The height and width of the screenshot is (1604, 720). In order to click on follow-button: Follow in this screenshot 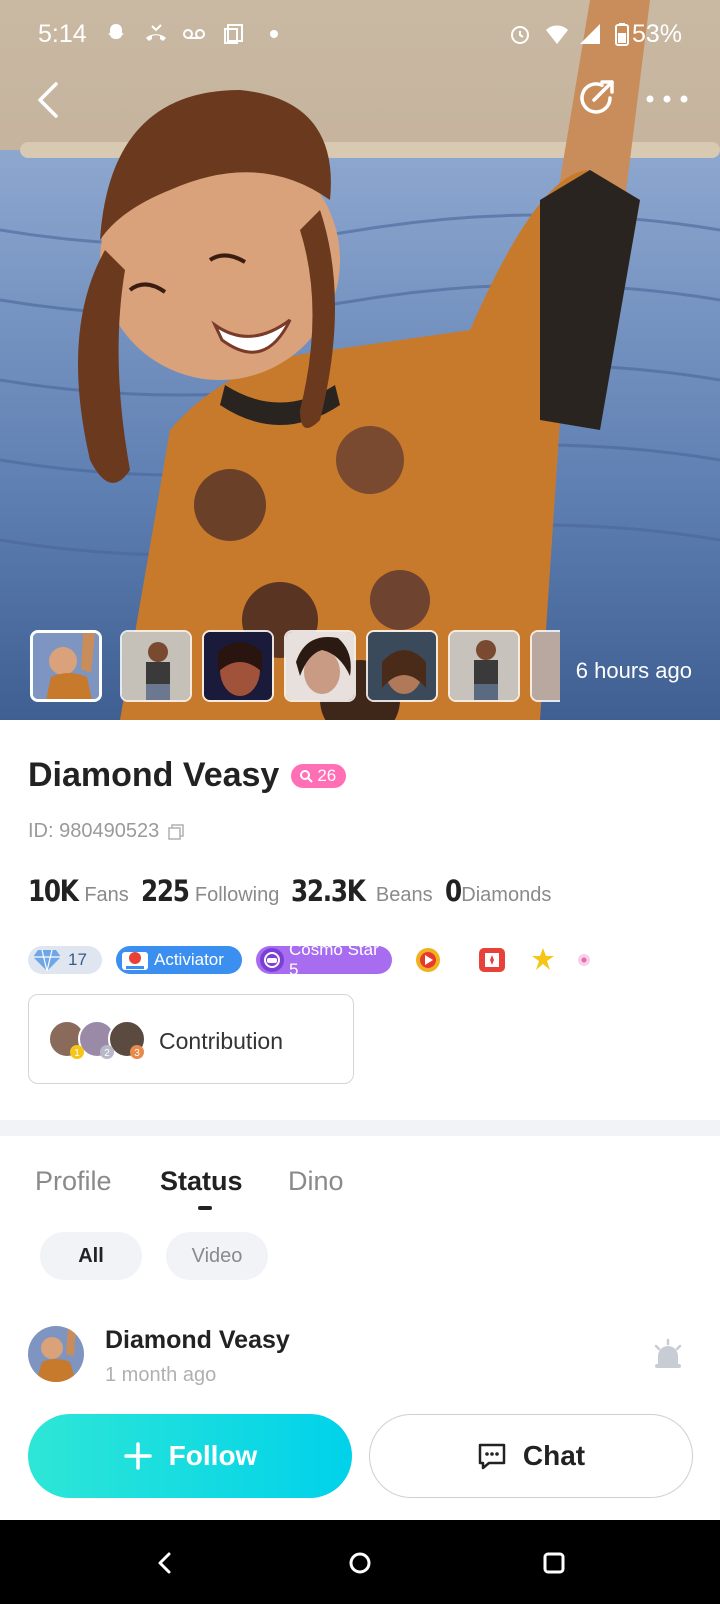, I will do `click(190, 1456)`.